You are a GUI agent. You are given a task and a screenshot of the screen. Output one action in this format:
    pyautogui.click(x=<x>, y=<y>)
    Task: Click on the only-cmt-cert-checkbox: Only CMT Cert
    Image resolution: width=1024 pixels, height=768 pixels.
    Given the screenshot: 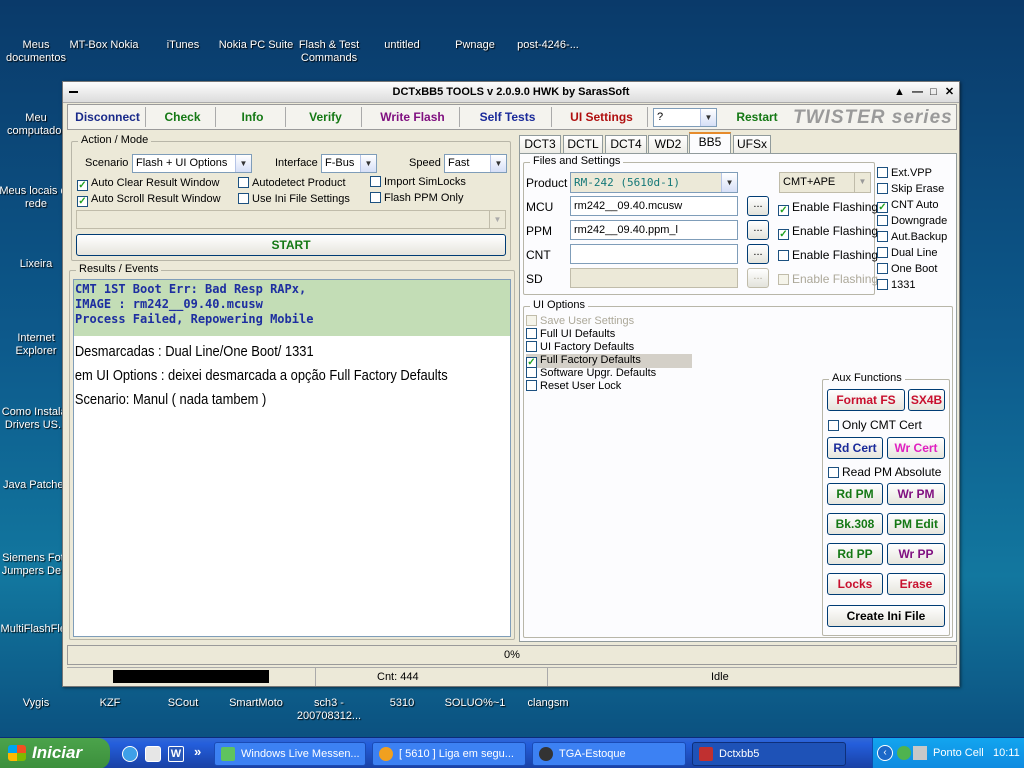 What is the action you would take?
    pyautogui.click(x=875, y=425)
    